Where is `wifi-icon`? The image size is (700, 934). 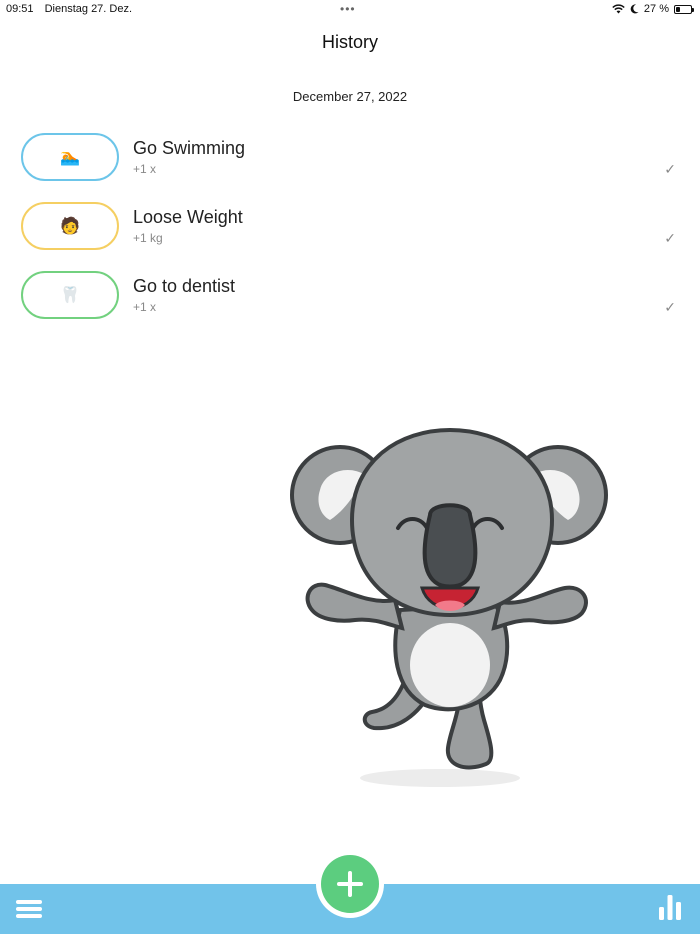 wifi-icon is located at coordinates (618, 9).